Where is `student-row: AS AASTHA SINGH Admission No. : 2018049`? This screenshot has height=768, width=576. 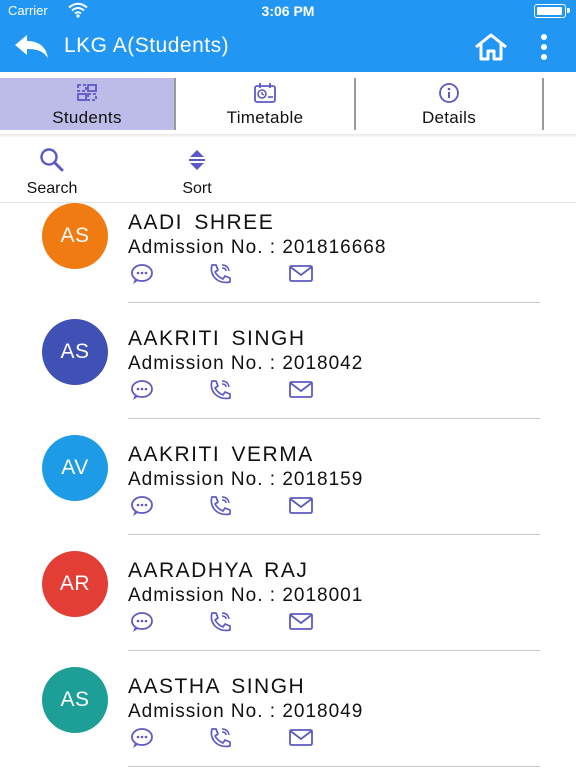
student-row: AS AASTHA SINGH Admission No. : 2018049 is located at coordinates (288, 717).